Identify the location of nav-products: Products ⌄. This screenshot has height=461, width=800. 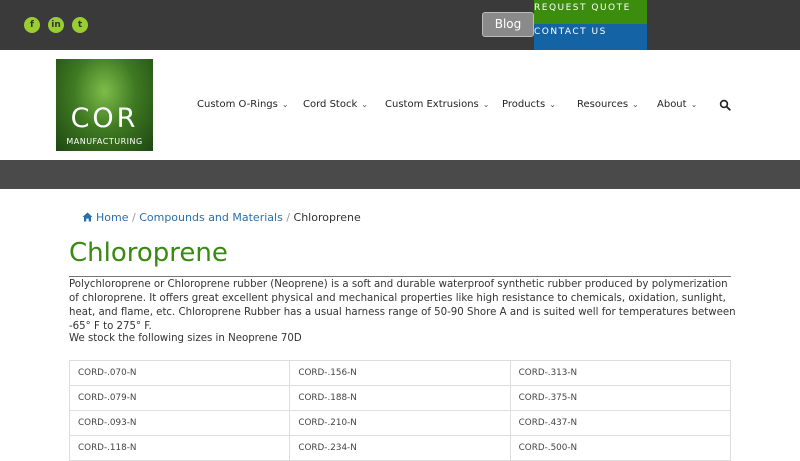
(529, 105).